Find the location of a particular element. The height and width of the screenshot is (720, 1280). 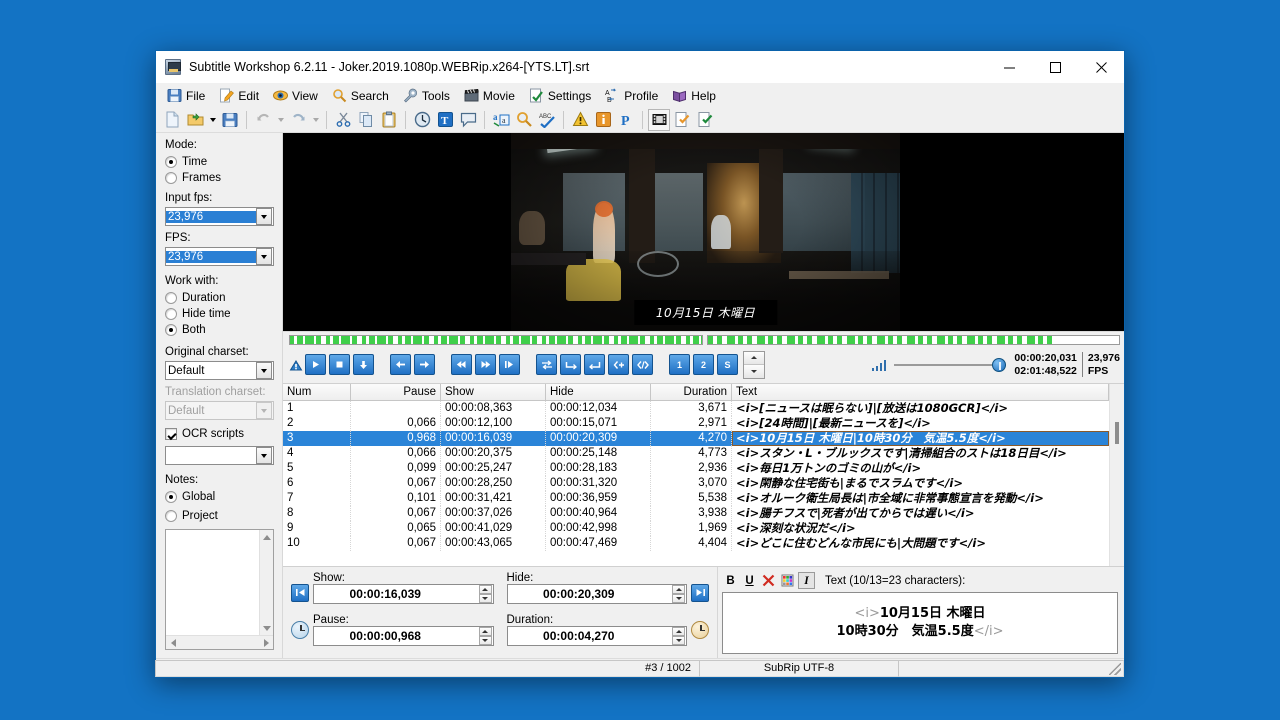

column-header-num: Num is located at coordinates (317, 392).